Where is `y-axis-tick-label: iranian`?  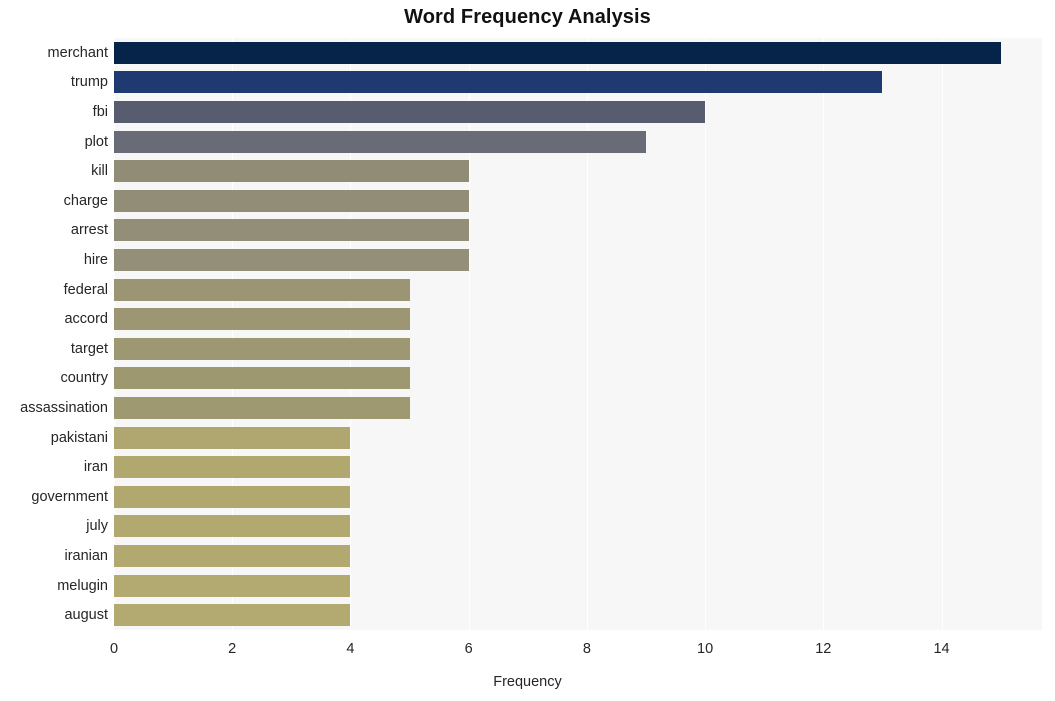 y-axis-tick-label: iranian is located at coordinates (86, 556).